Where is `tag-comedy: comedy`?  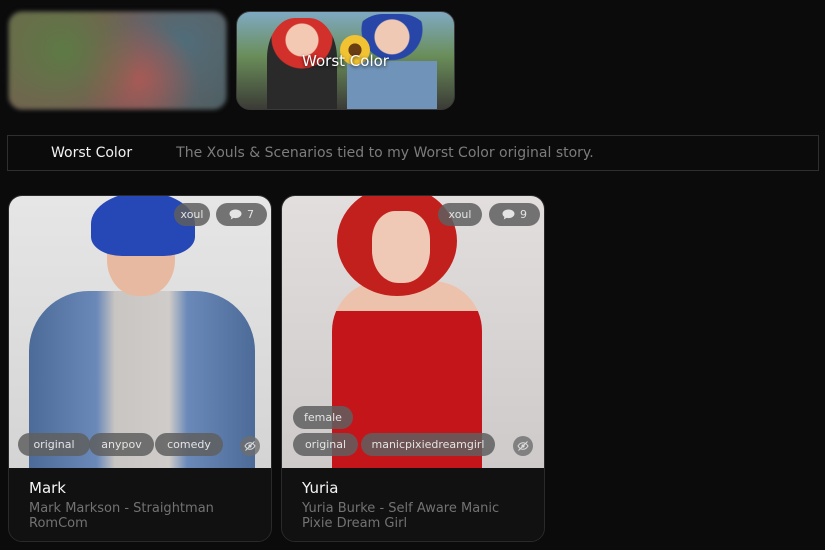 tag-comedy: comedy is located at coordinates (189, 444).